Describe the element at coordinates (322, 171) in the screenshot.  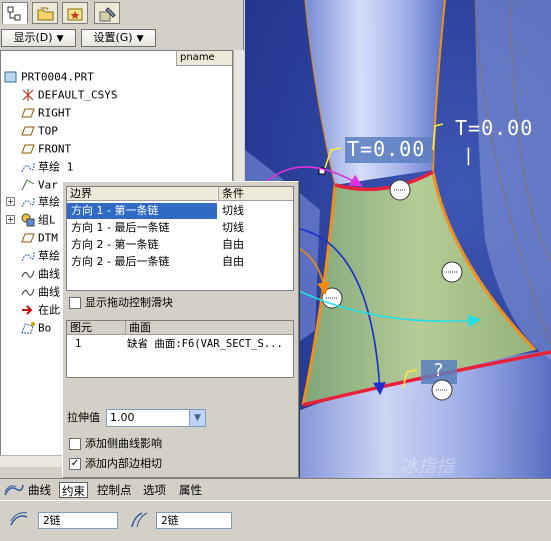
I see `chain-start-marker` at that location.